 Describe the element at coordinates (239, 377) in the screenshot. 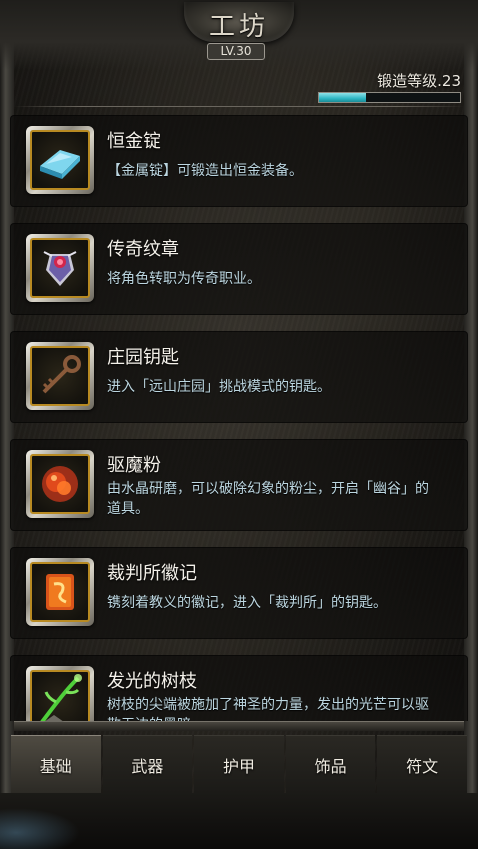

I see `craft-item: 庄园钥匙 进入「远山庄园」挑战模式的钥匙。` at that location.